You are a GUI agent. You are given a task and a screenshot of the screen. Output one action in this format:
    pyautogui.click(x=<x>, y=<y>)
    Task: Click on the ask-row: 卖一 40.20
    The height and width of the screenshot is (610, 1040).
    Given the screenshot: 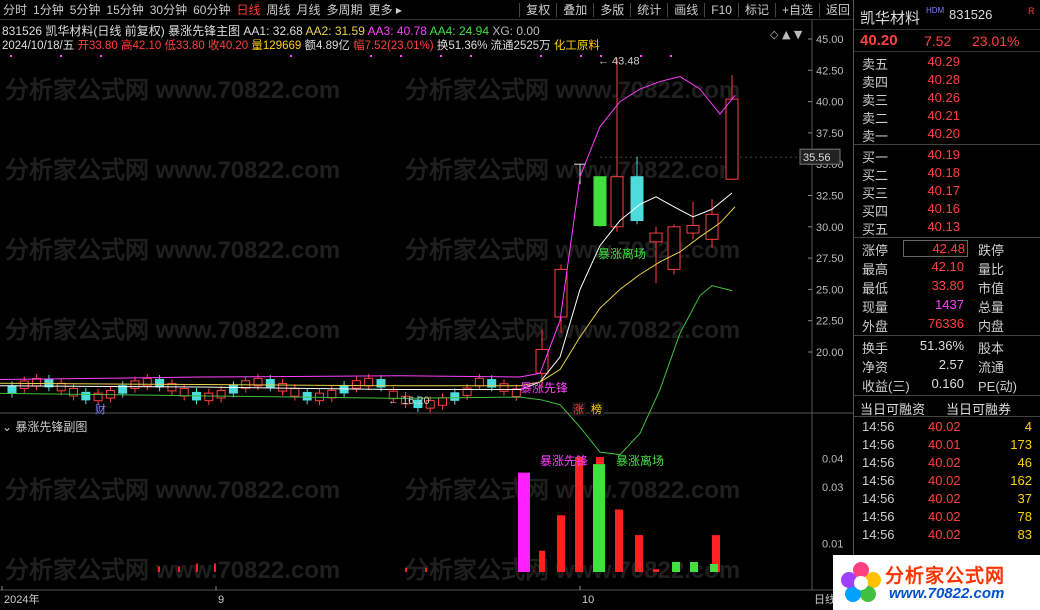 What is the action you would take?
    pyautogui.click(x=947, y=135)
    